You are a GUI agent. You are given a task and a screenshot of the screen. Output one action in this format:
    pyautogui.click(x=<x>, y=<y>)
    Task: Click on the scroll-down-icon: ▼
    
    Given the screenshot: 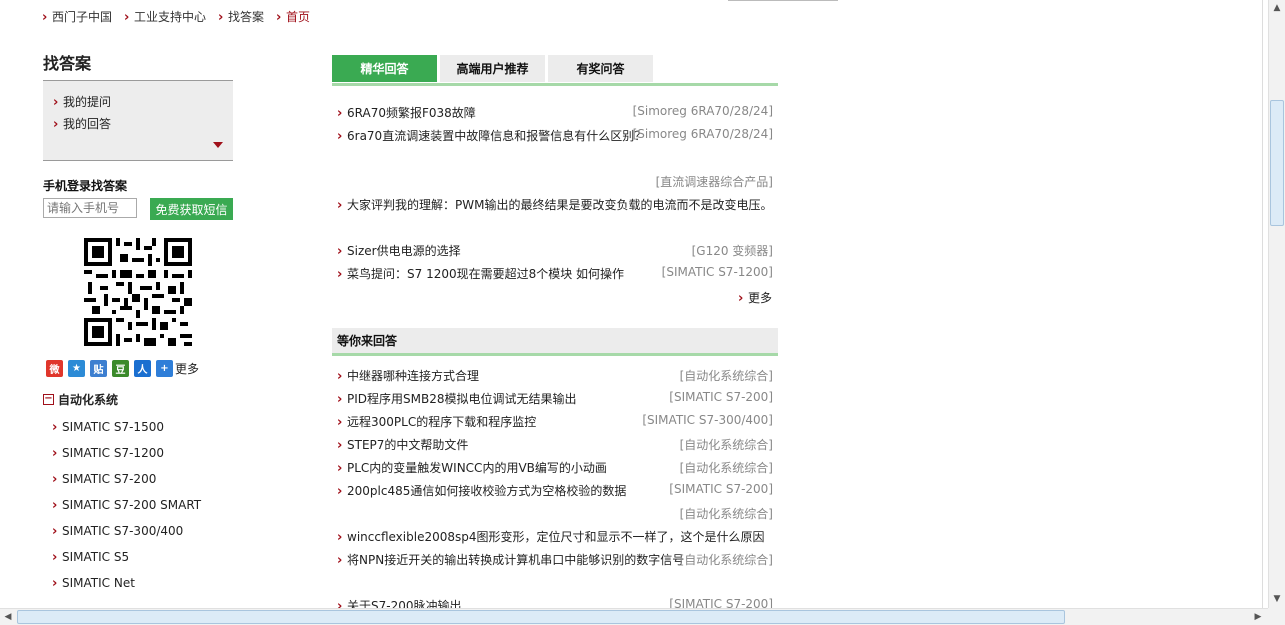 What is the action you would take?
    pyautogui.click(x=1277, y=599)
    